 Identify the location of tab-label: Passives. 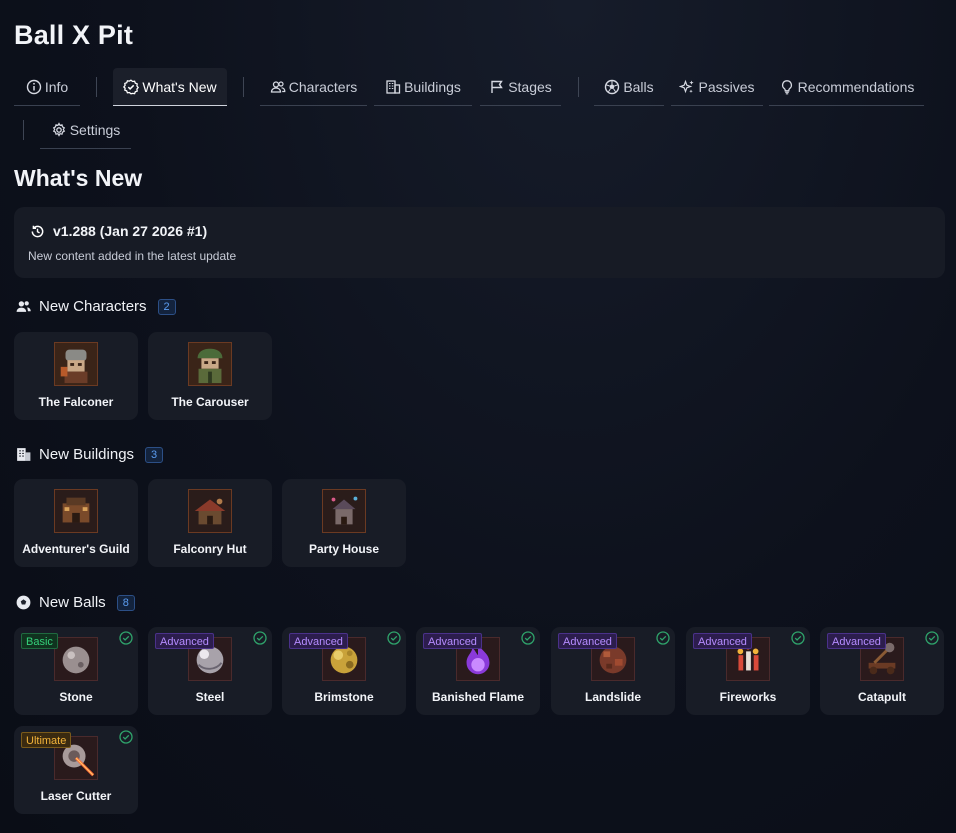
(726, 86).